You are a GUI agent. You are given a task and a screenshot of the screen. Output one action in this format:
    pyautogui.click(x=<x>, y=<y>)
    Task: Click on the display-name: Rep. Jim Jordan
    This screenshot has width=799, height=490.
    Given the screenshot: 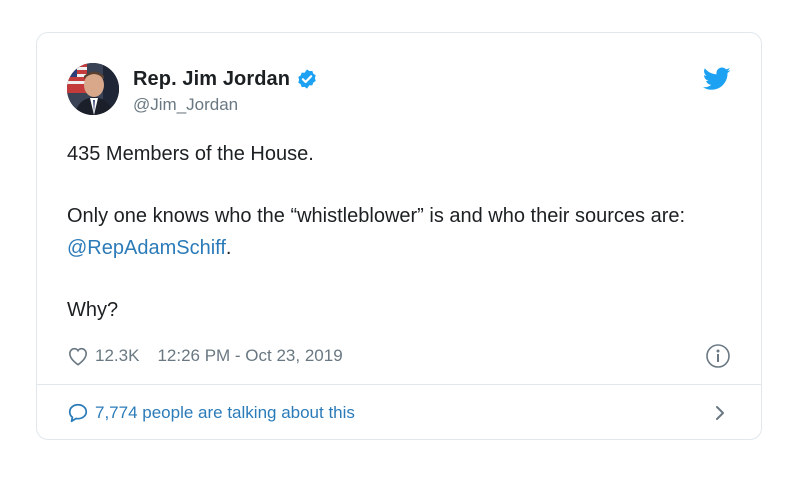 What is the action you would take?
    pyautogui.click(x=211, y=79)
    